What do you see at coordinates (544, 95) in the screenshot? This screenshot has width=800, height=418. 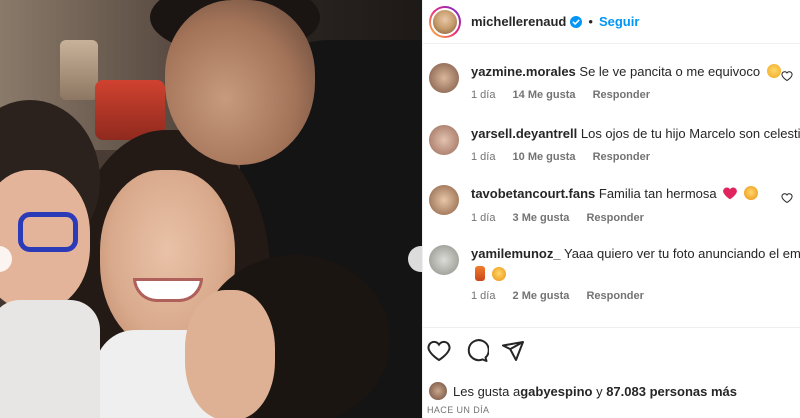 I see `comment-likes: 14 Me gusta` at bounding box center [544, 95].